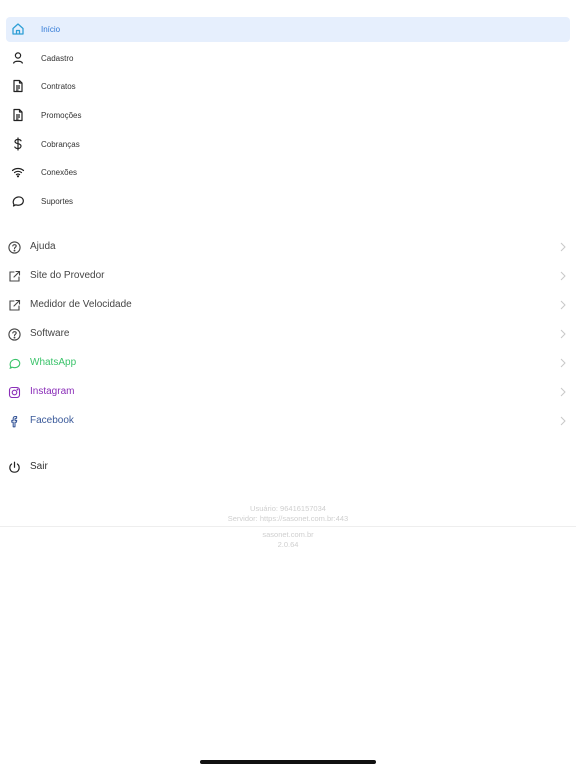 This screenshot has width=576, height=768. I want to click on link-label: Facebook, so click(52, 420).